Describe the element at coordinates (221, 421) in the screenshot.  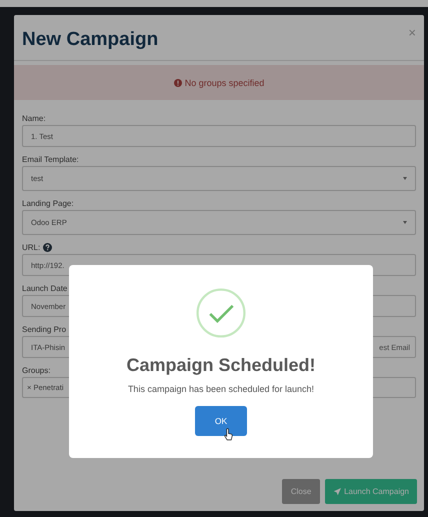
I see `ok-button: OK` at that location.